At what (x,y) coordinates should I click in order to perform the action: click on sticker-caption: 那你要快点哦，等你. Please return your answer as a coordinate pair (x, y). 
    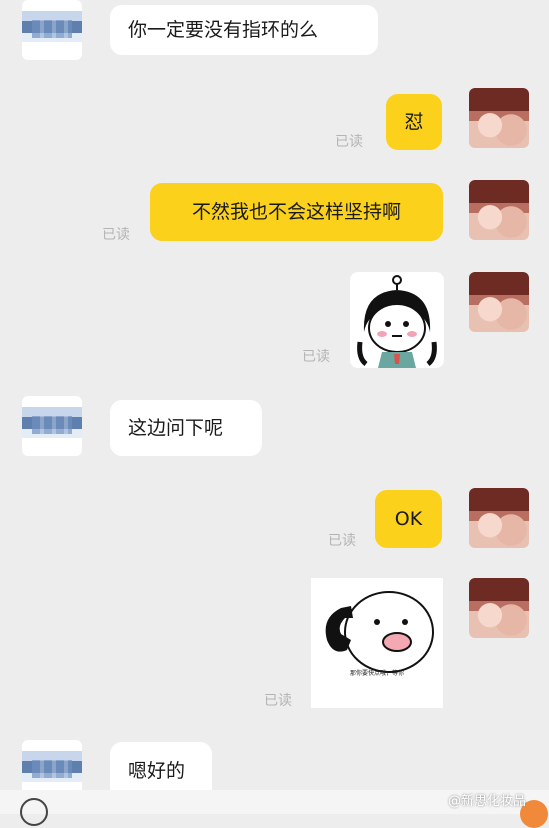
    Looking at the image, I should click on (376, 673).